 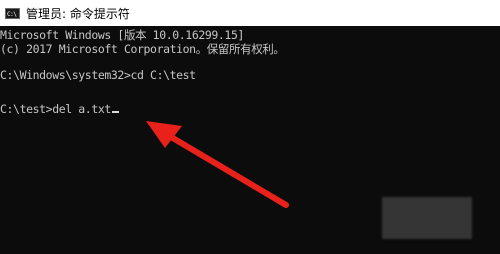 What do you see at coordinates (78, 13) in the screenshot?
I see `window-title: 管理员: 命令提示符` at bounding box center [78, 13].